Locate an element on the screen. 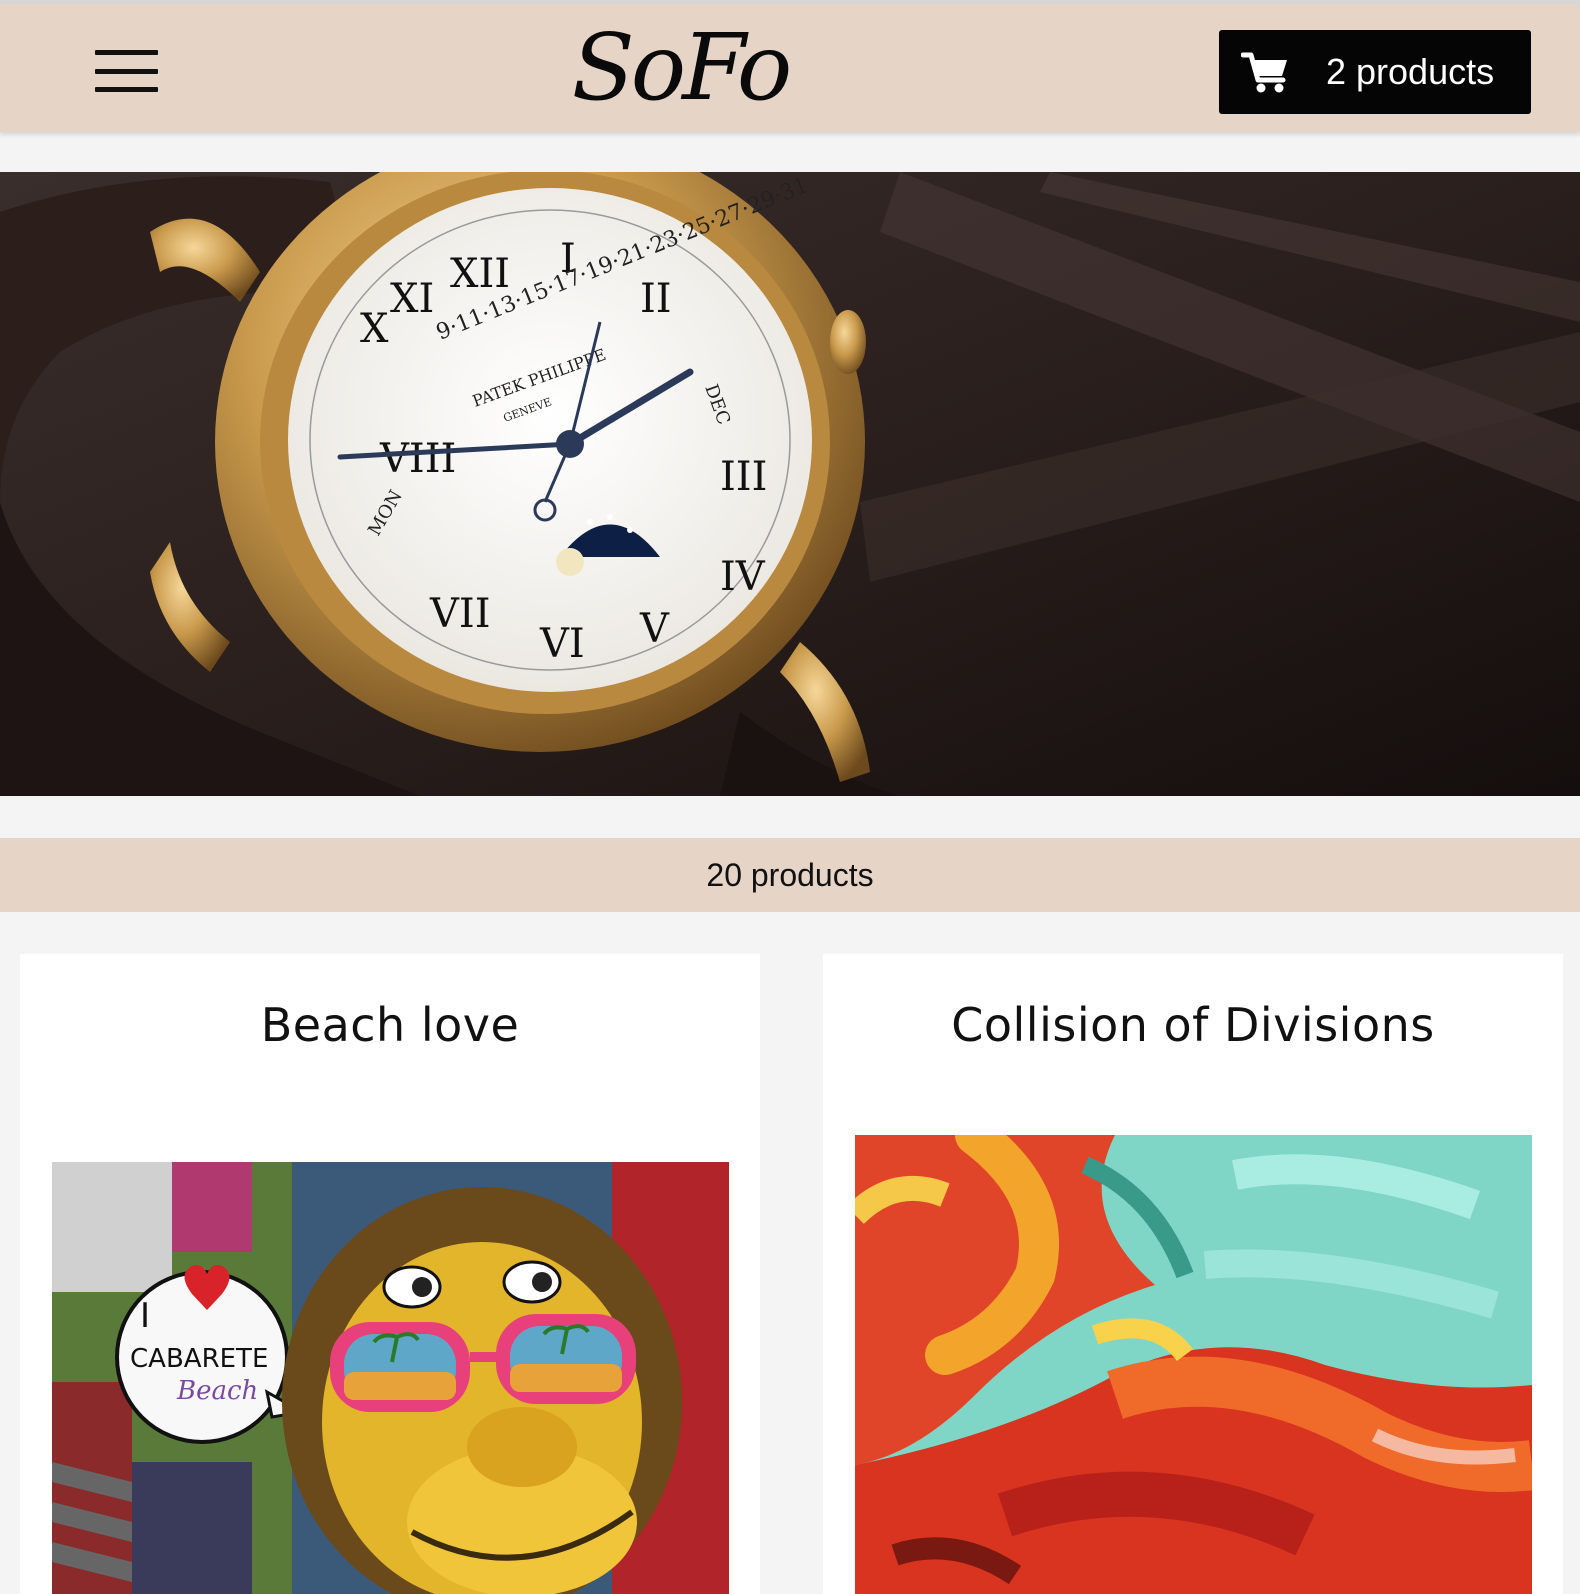  svg-text: Beach is located at coordinates (217, 1391).